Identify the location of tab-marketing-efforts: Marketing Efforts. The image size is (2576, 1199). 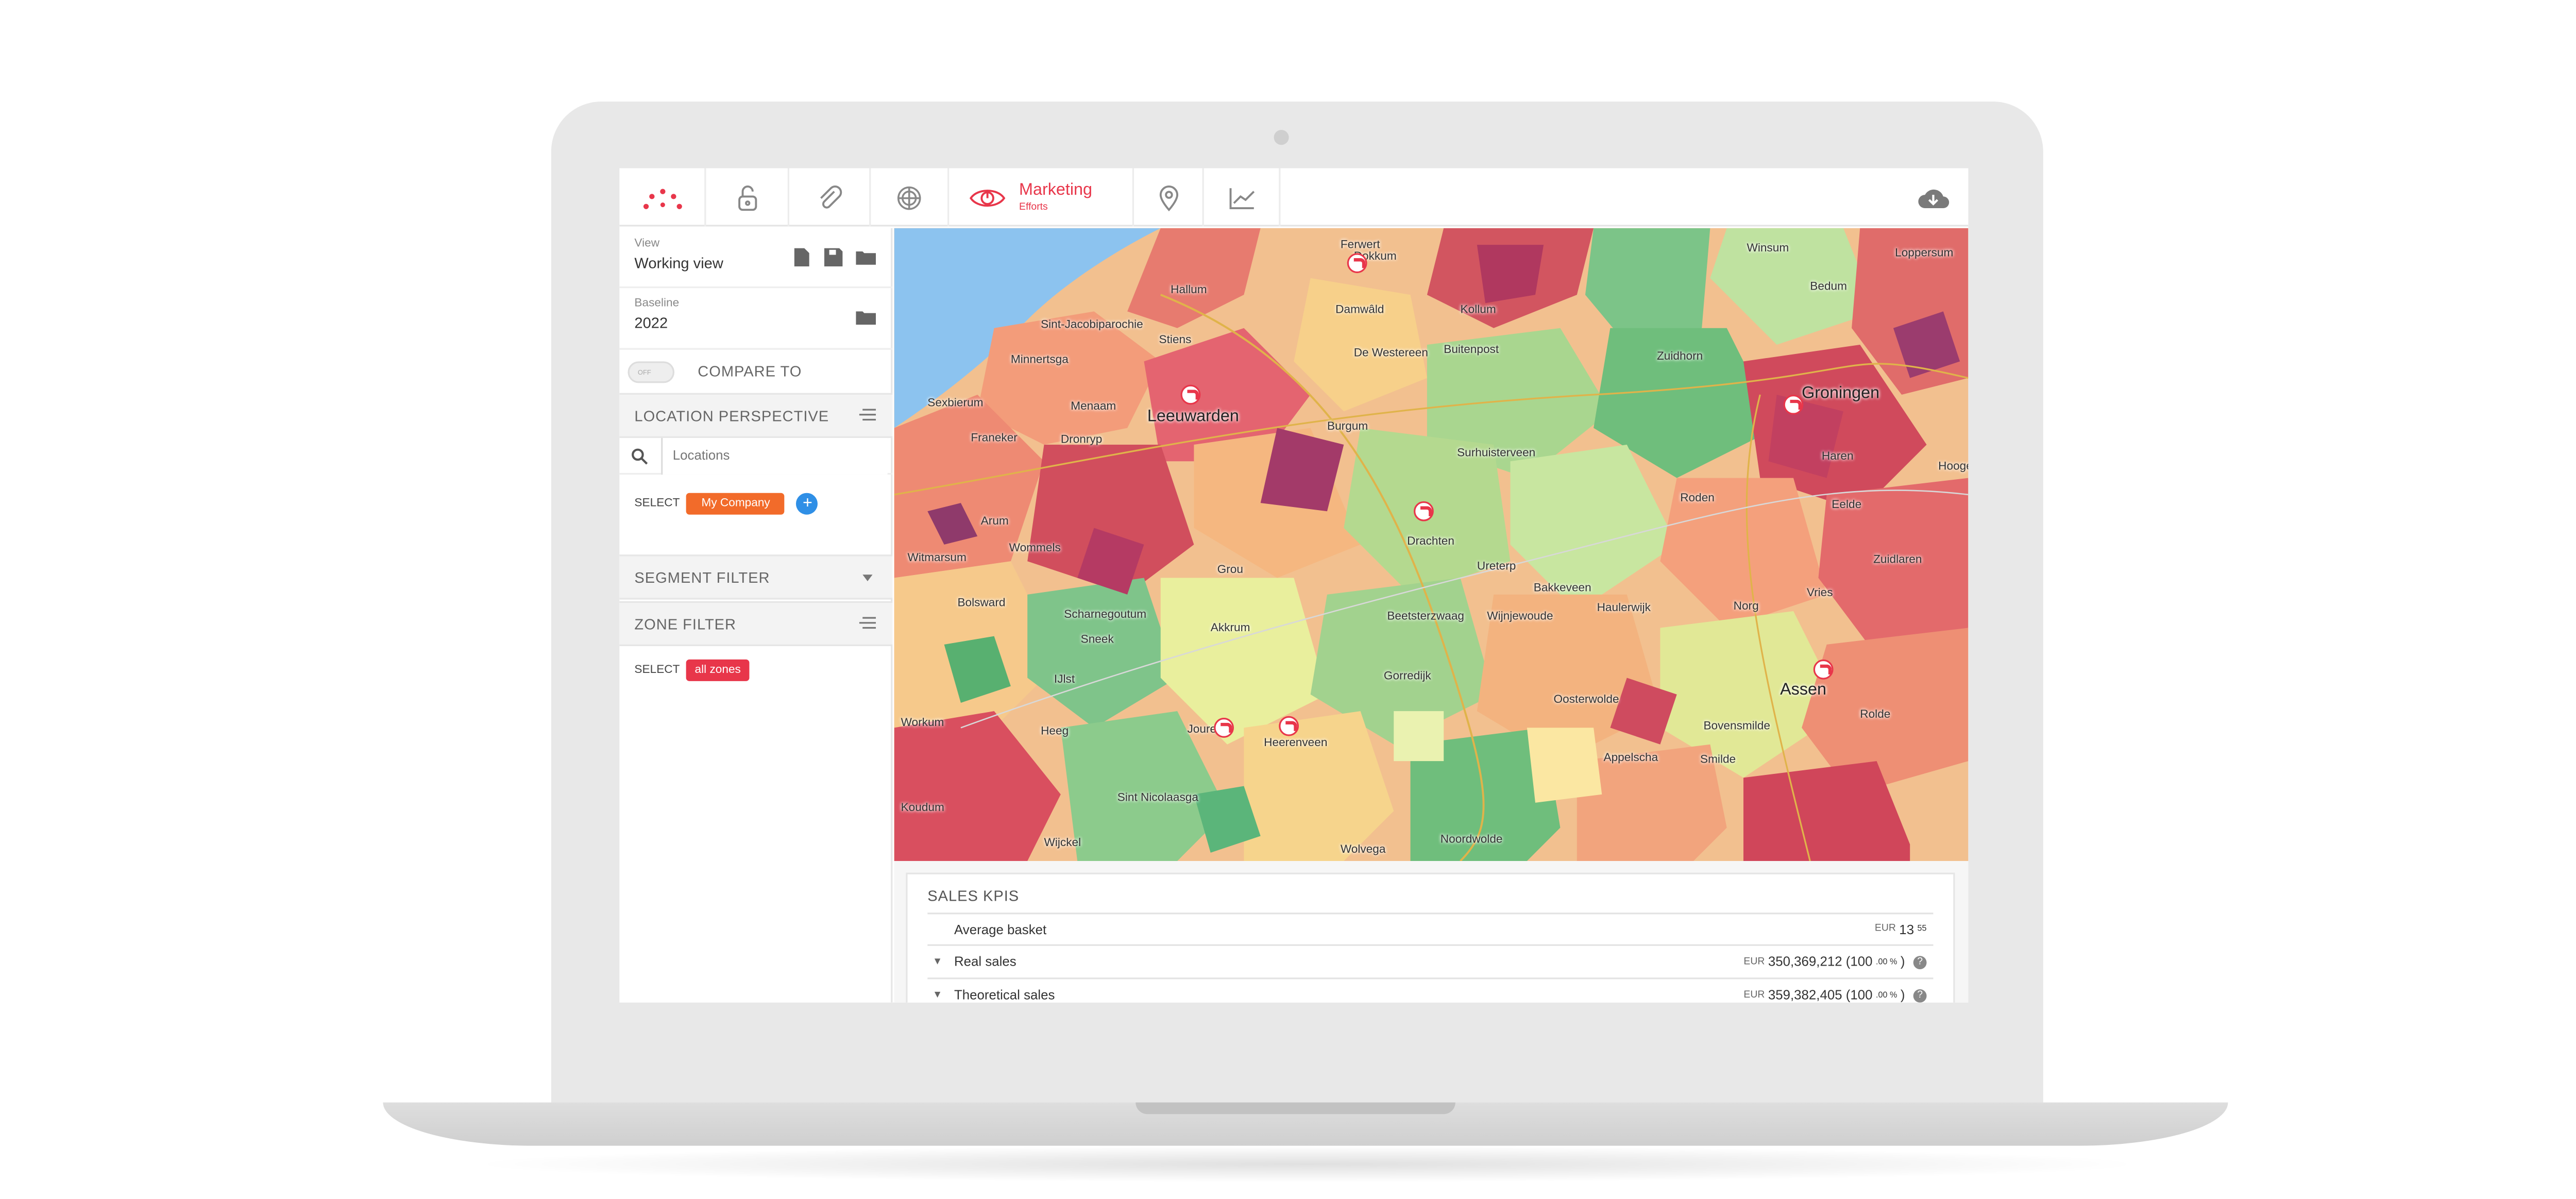
(1041, 197).